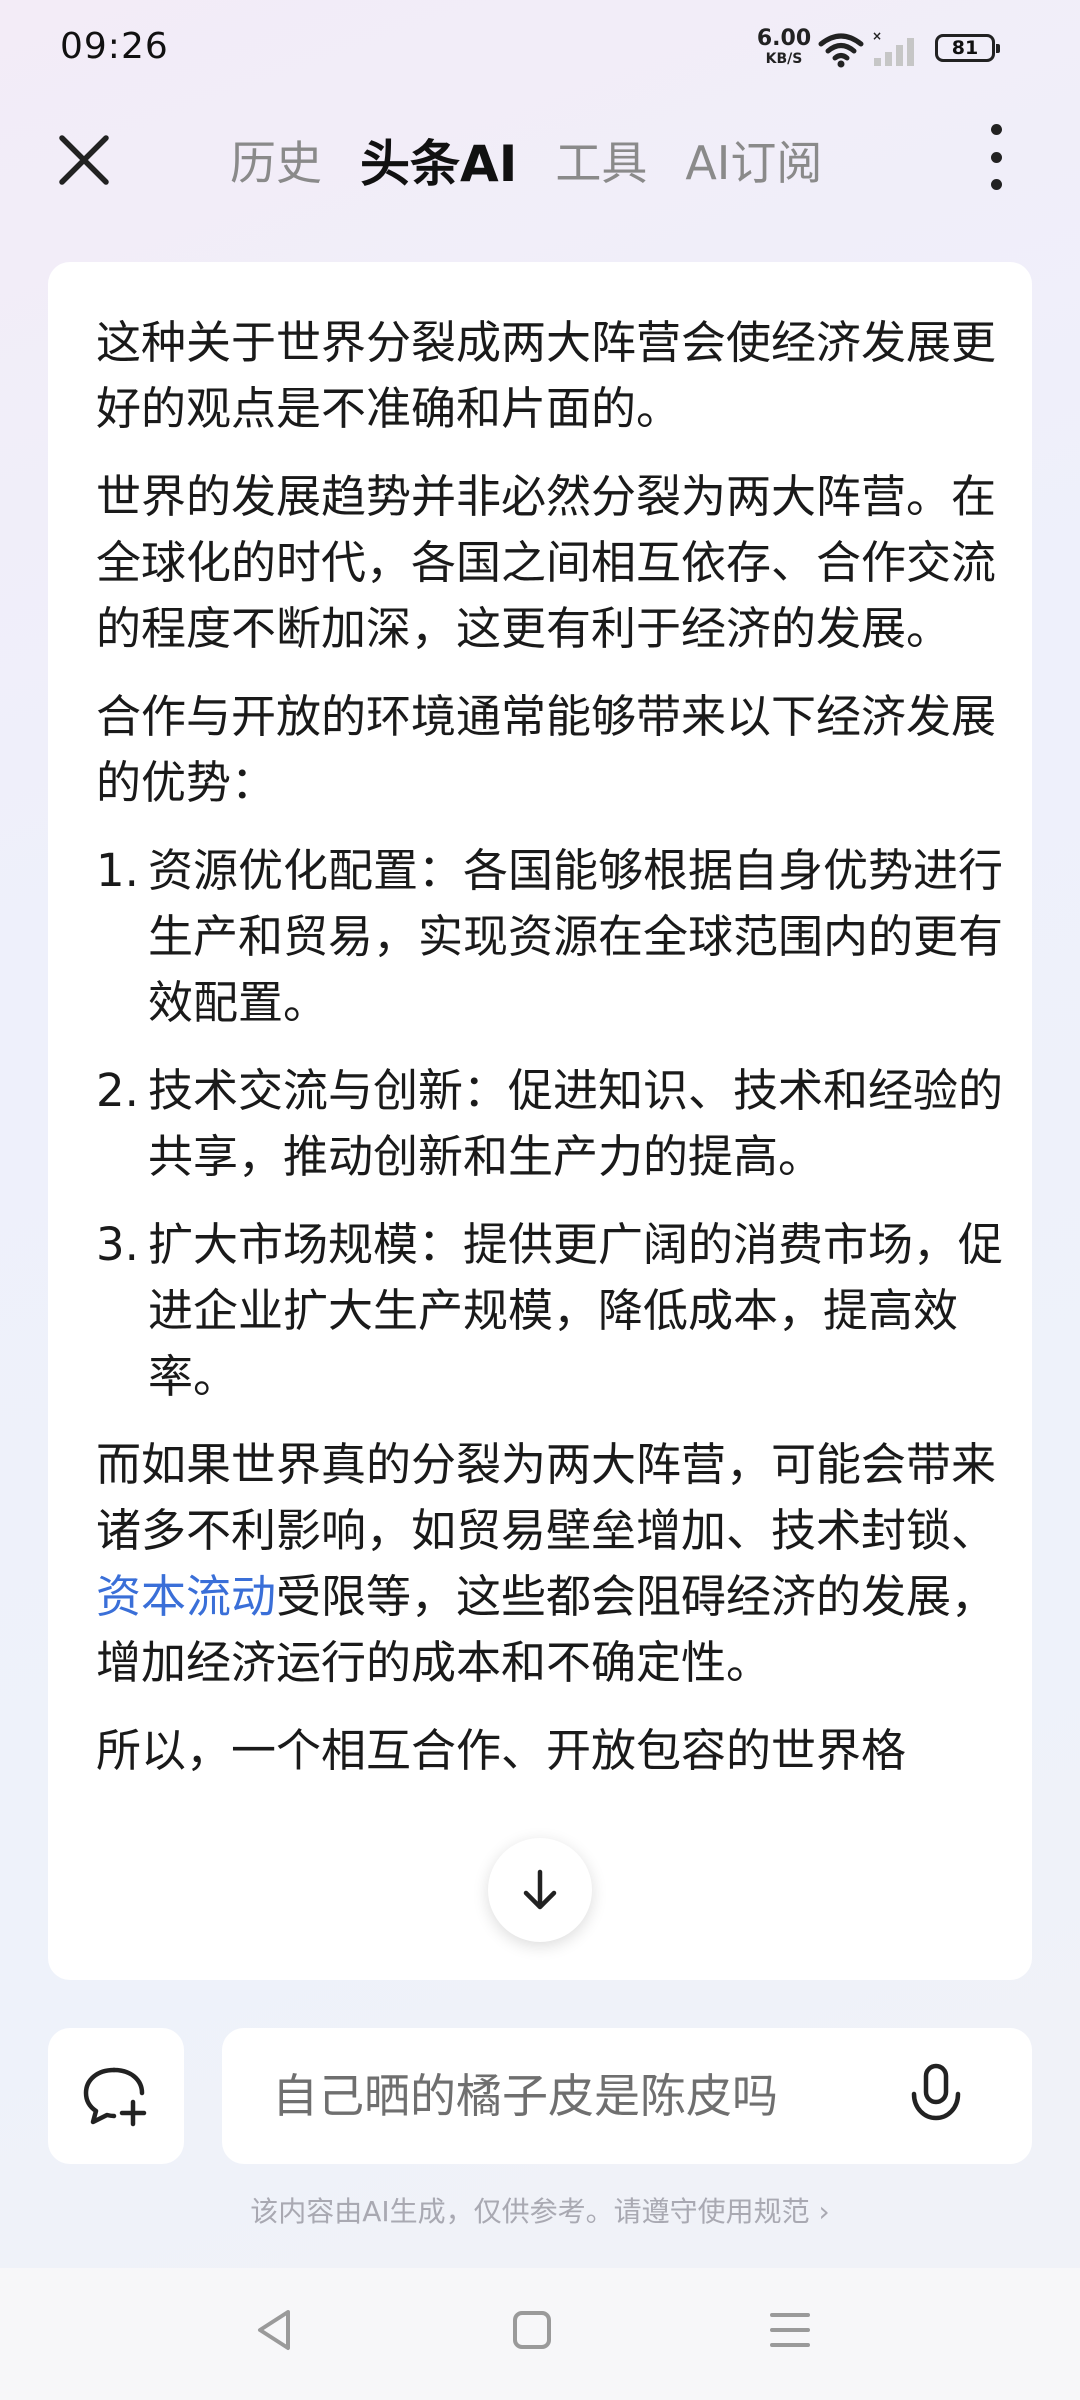  What do you see at coordinates (546, 1497) in the screenshot?
I see `paragraph-text: 而如果世界真的分裂为两大阵营，可能会带来诸多不利影响，如贸易壁垒增加、技术封锁、` at bounding box center [546, 1497].